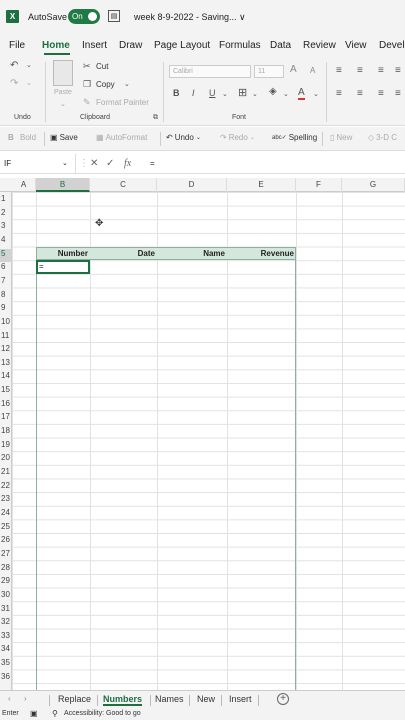 The image size is (405, 720). I want to click on column-header-b: B, so click(63, 185).